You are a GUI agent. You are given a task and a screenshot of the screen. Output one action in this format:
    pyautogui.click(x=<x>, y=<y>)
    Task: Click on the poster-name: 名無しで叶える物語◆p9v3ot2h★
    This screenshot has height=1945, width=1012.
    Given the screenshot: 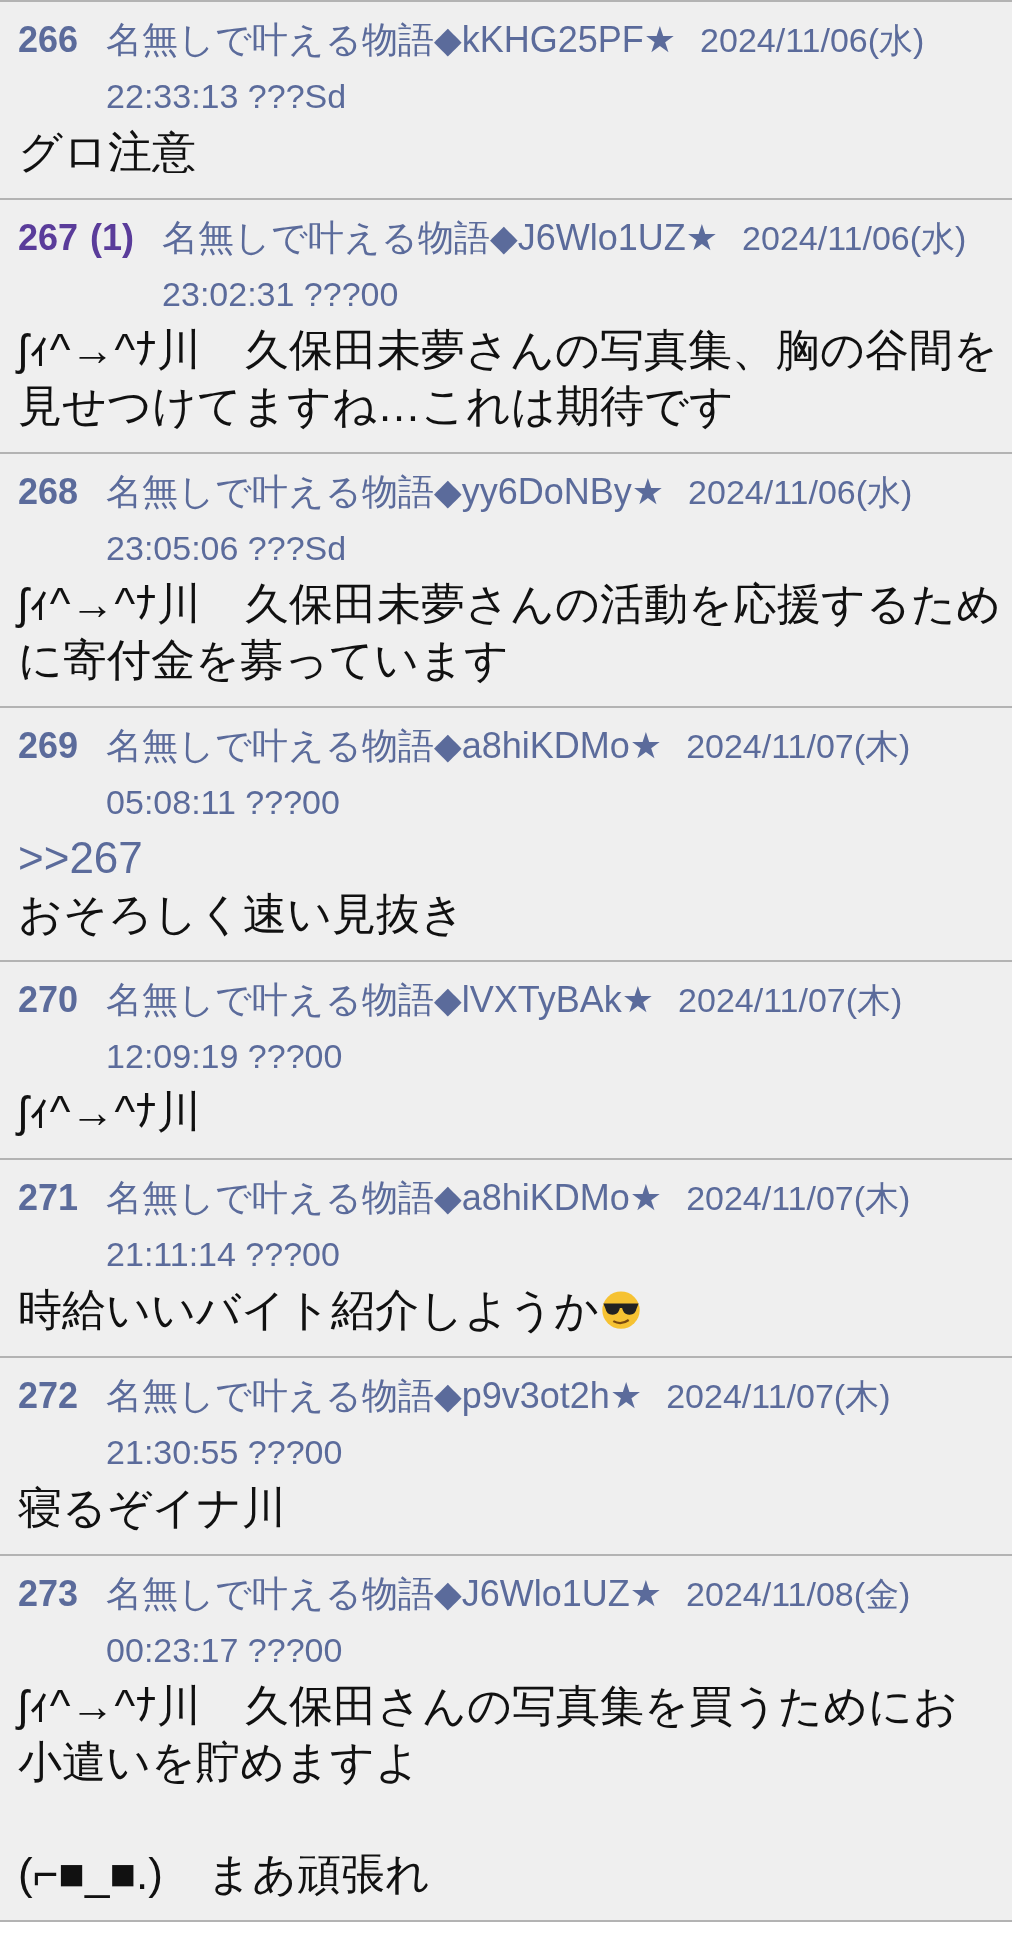 What is the action you would take?
    pyautogui.click(x=374, y=1396)
    